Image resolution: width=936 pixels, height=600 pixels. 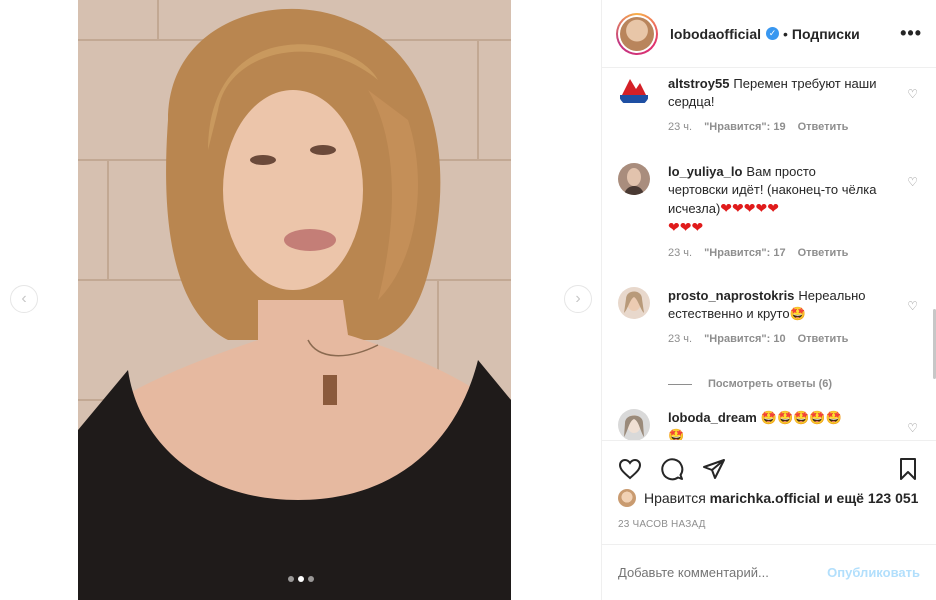 I want to click on comment-likes: "Нравится": 19, so click(x=744, y=127).